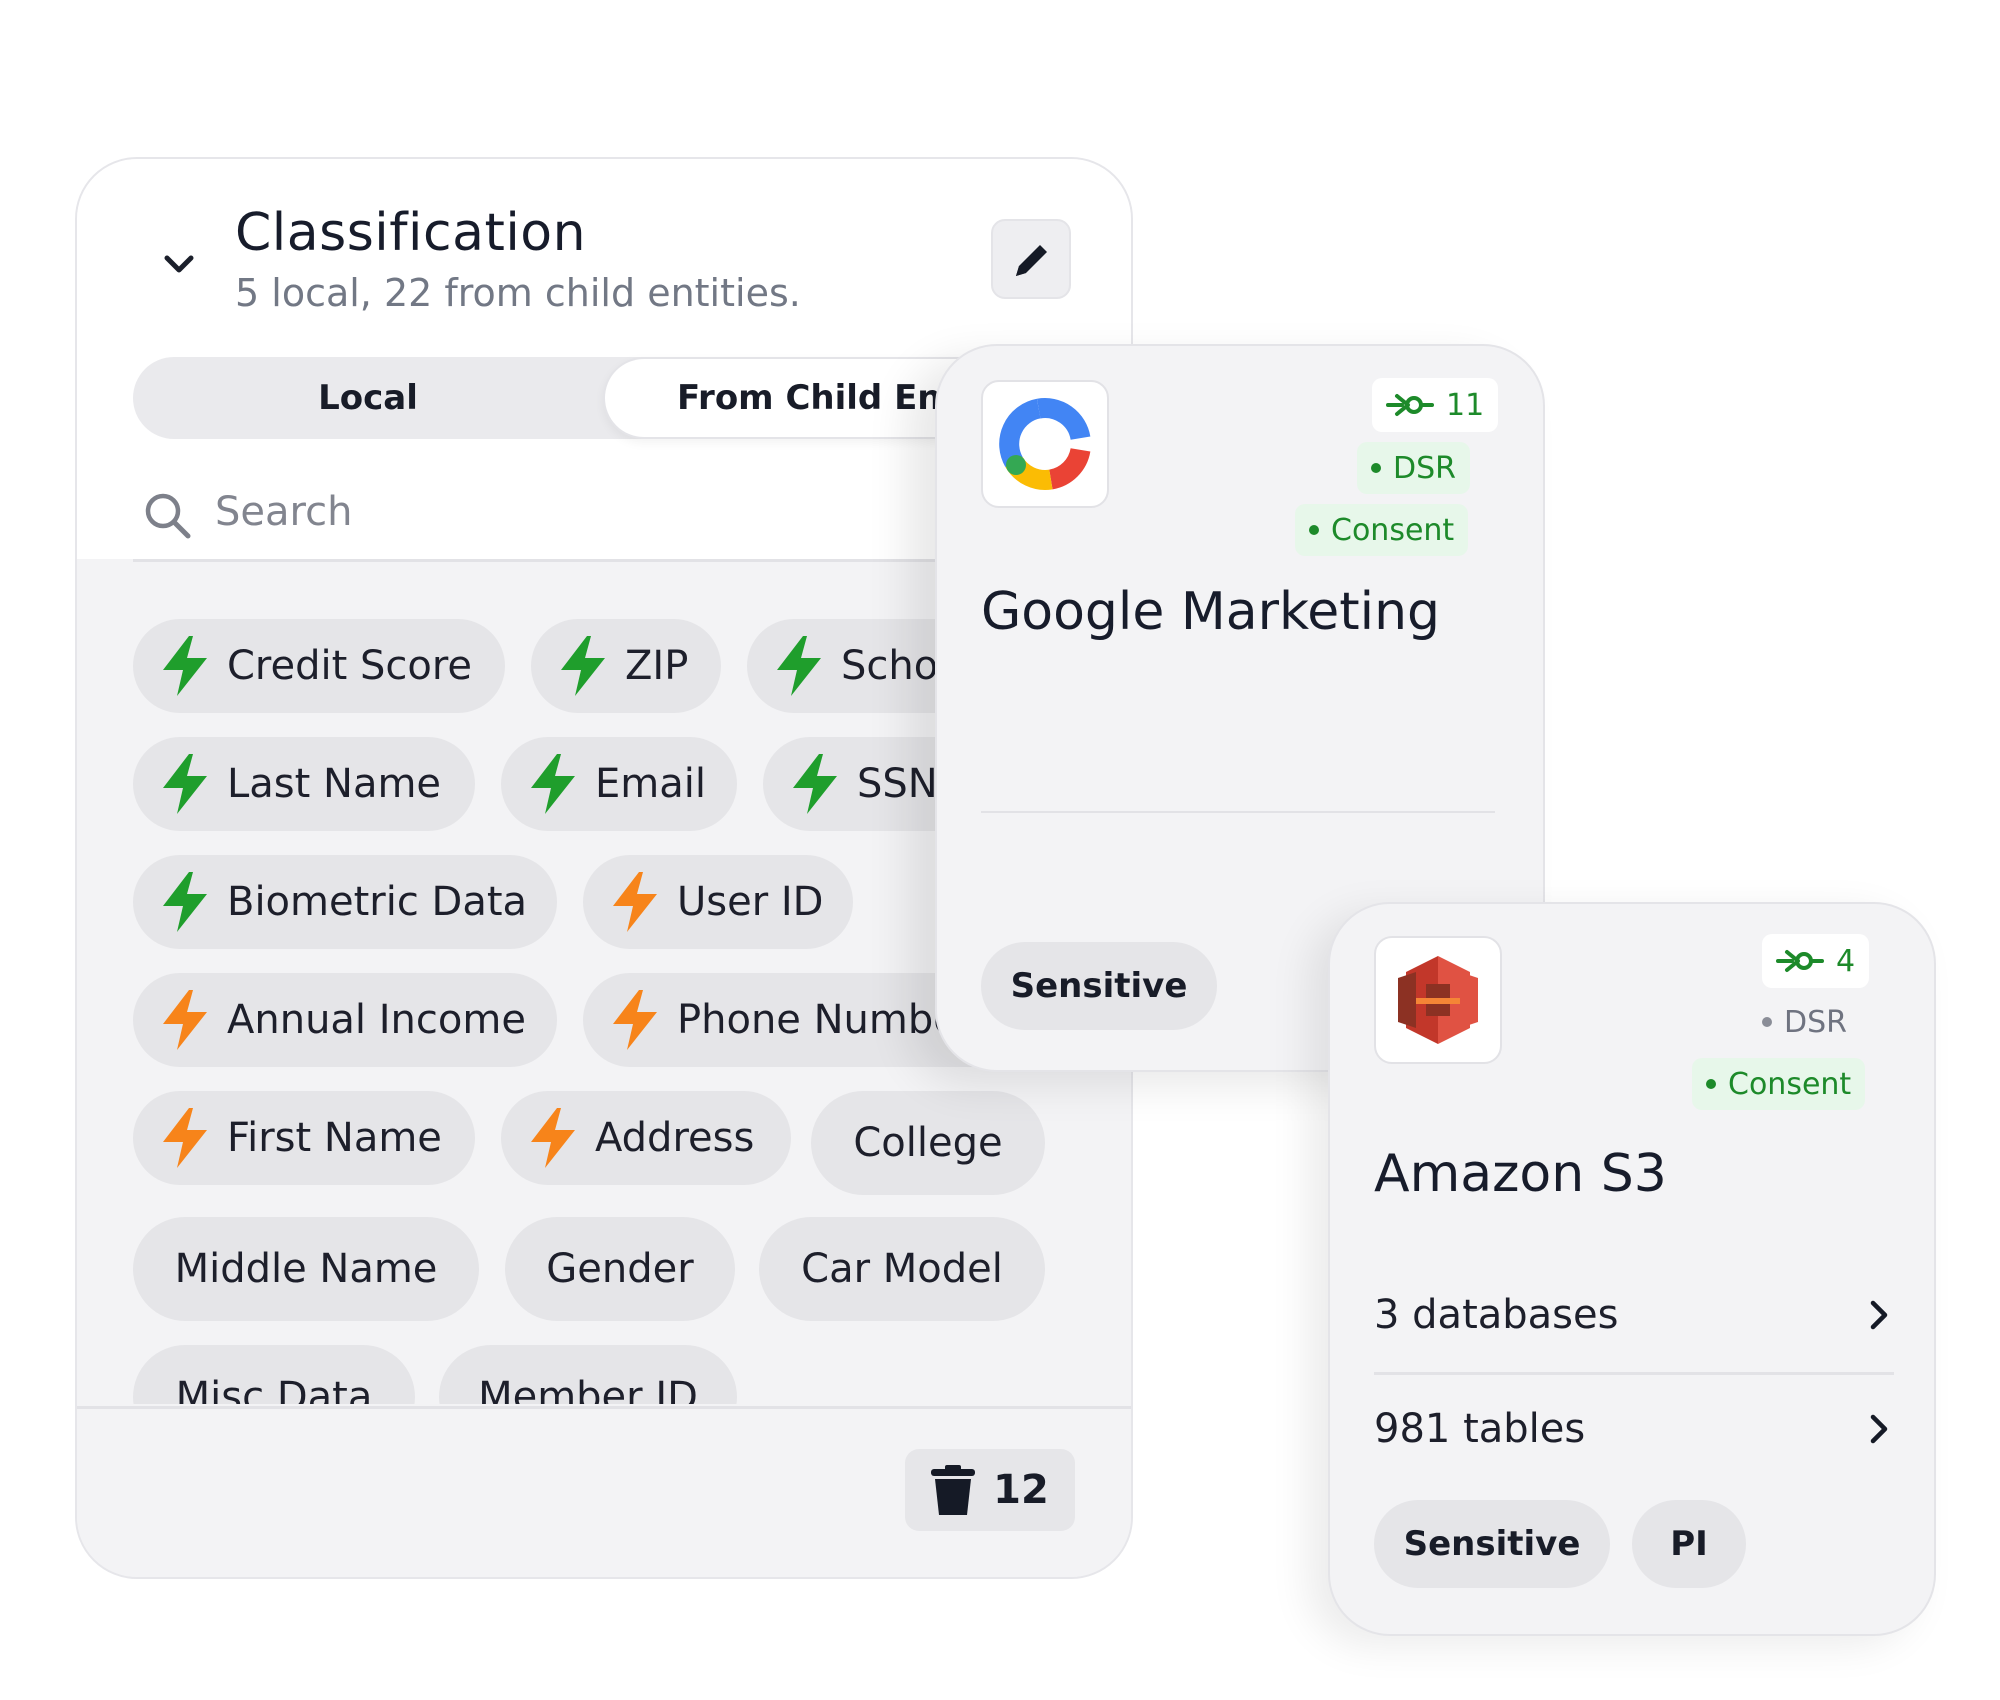  Describe the element at coordinates (675, 1138) in the screenshot. I see `tag-label: Address` at that location.